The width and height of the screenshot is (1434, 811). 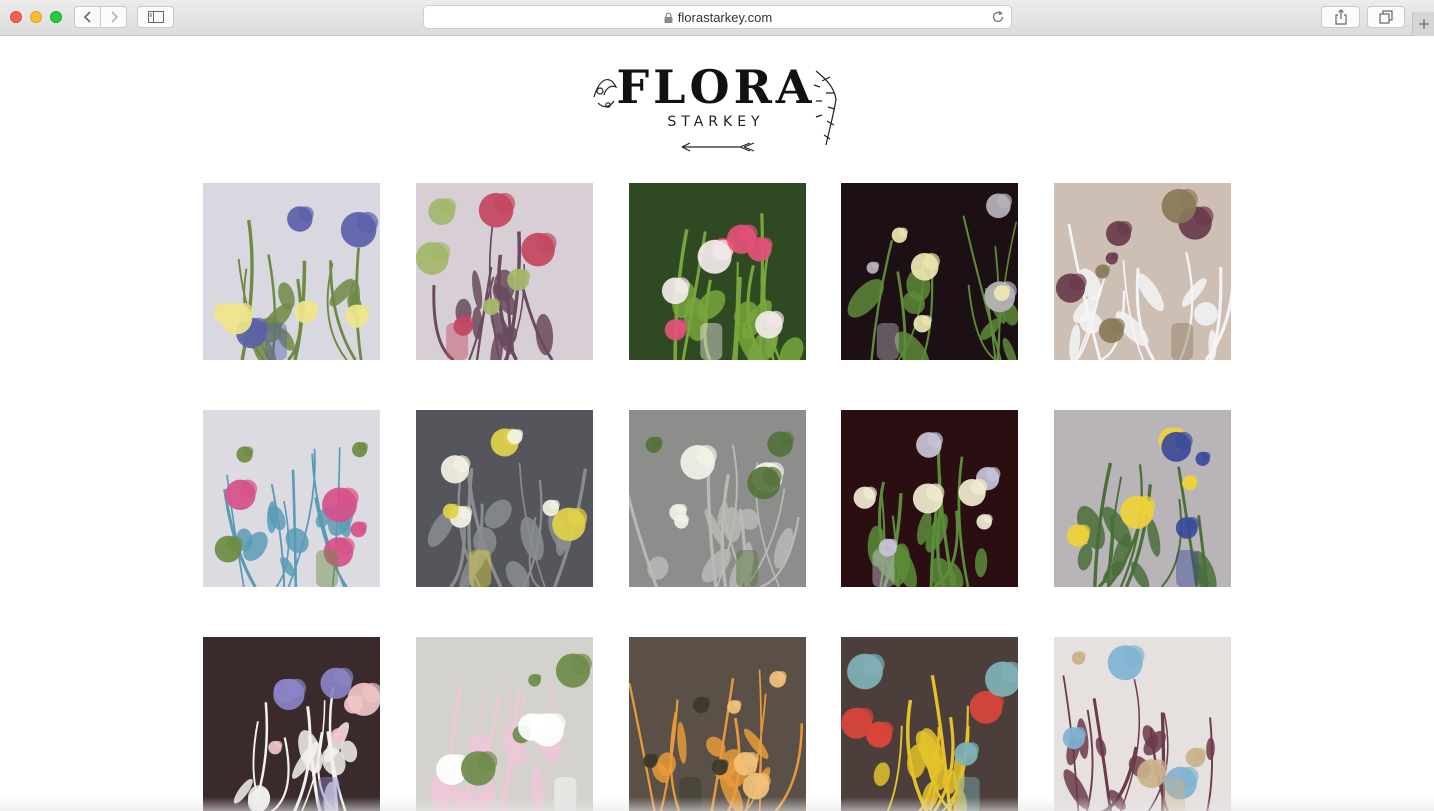 I want to click on chevron-right-icon, so click(x=114, y=17).